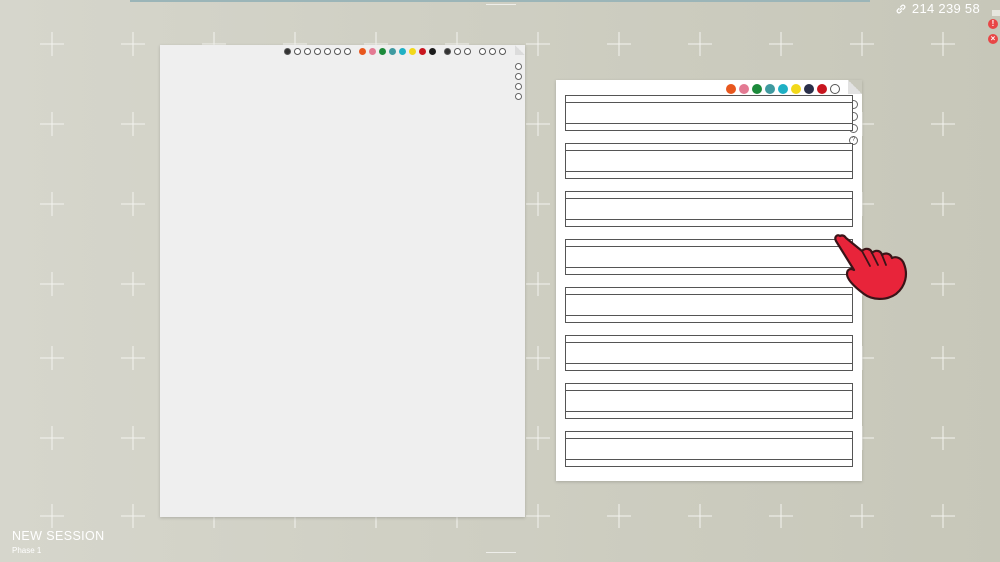 The width and height of the screenshot is (1000, 562). I want to click on left-paper-toolbar, so click(396, 51).